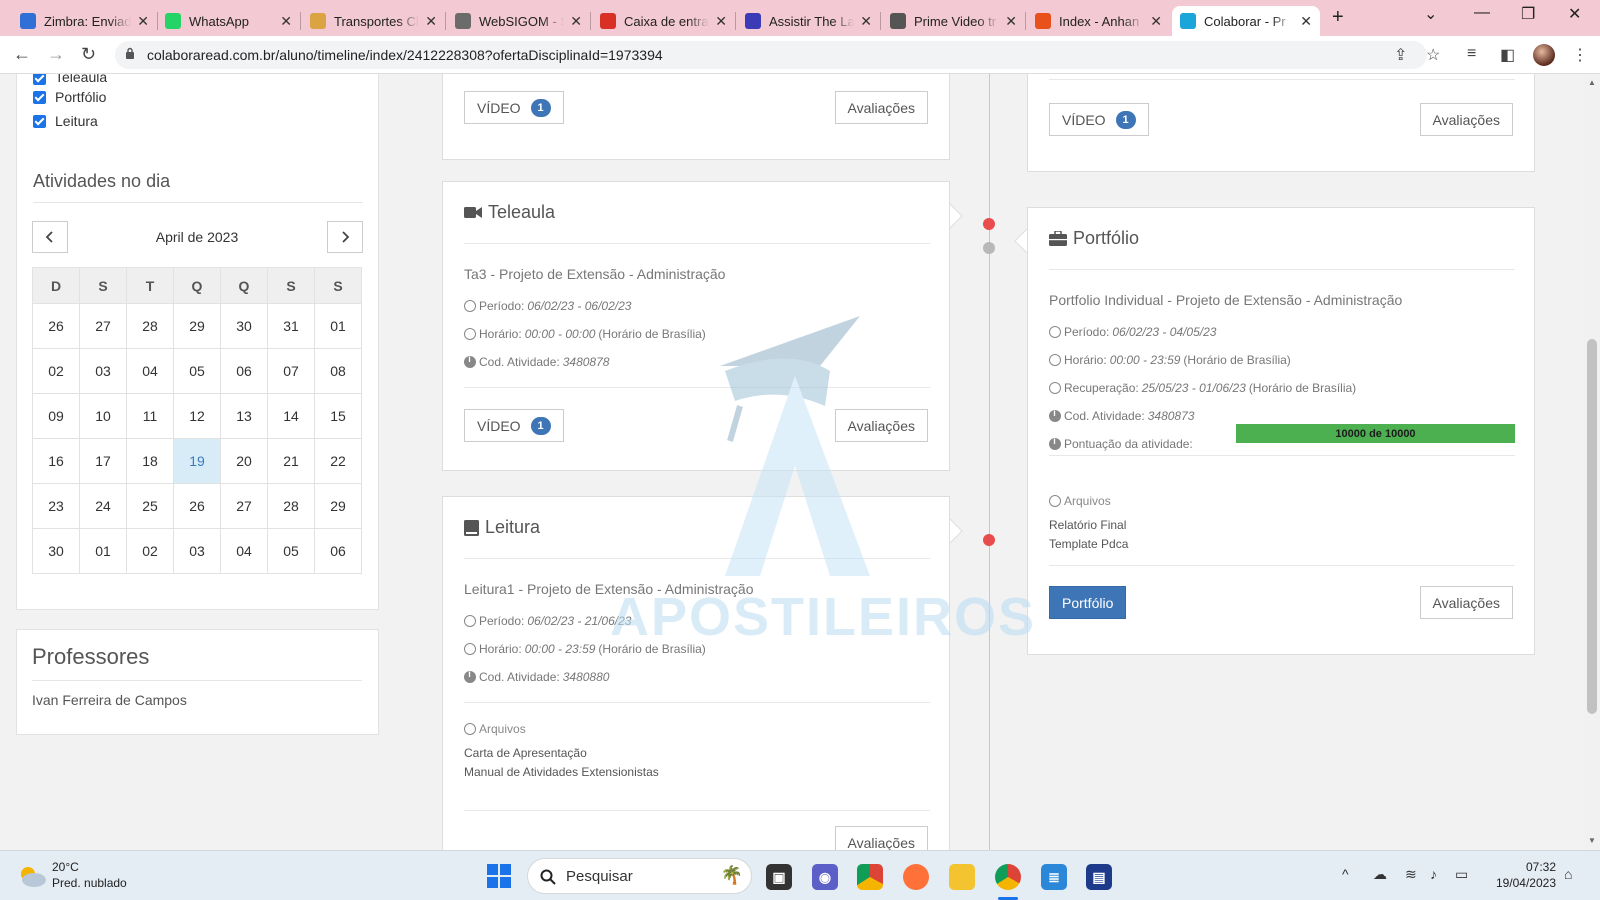  I want to click on scrollbar-thumb, so click(1592, 526).